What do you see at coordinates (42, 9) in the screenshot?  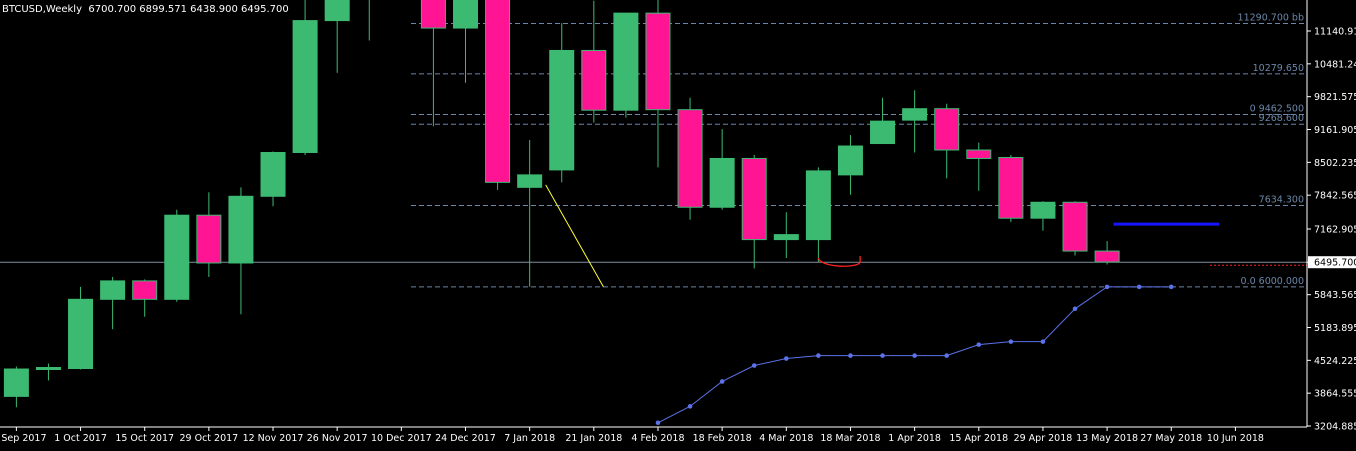 I see `symbol-label: BTCUSD,Weekly` at bounding box center [42, 9].